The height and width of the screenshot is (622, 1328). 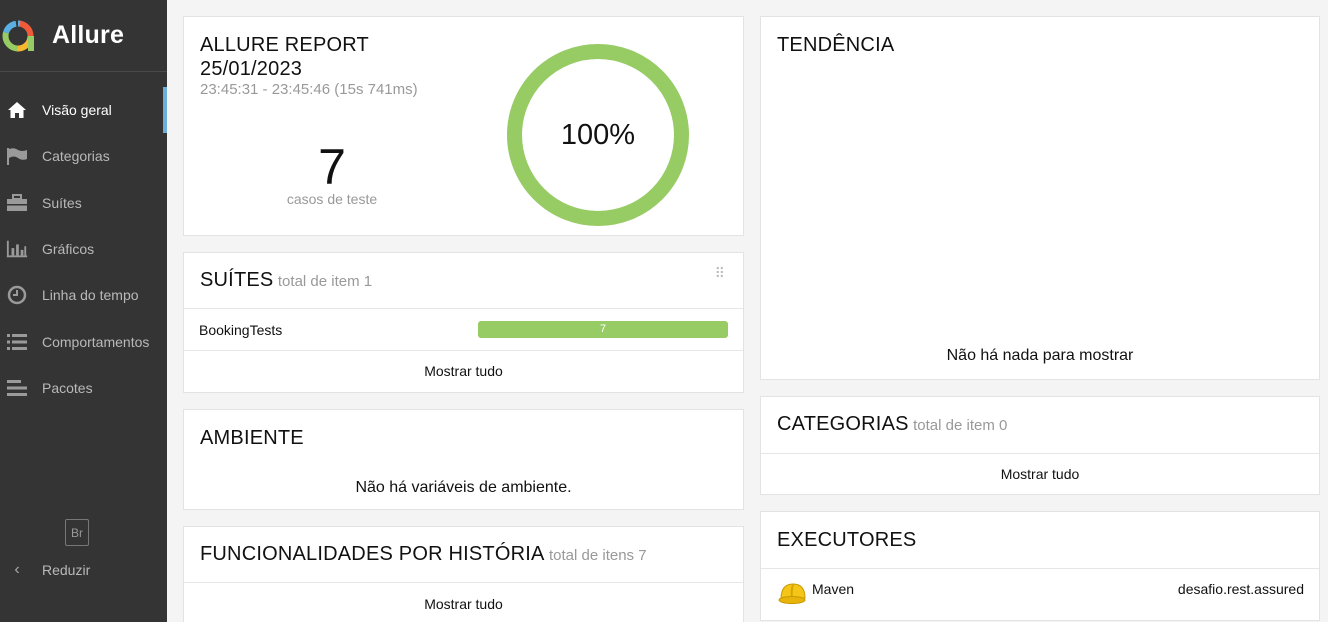 I want to click on clock-icon, so click(x=17, y=295).